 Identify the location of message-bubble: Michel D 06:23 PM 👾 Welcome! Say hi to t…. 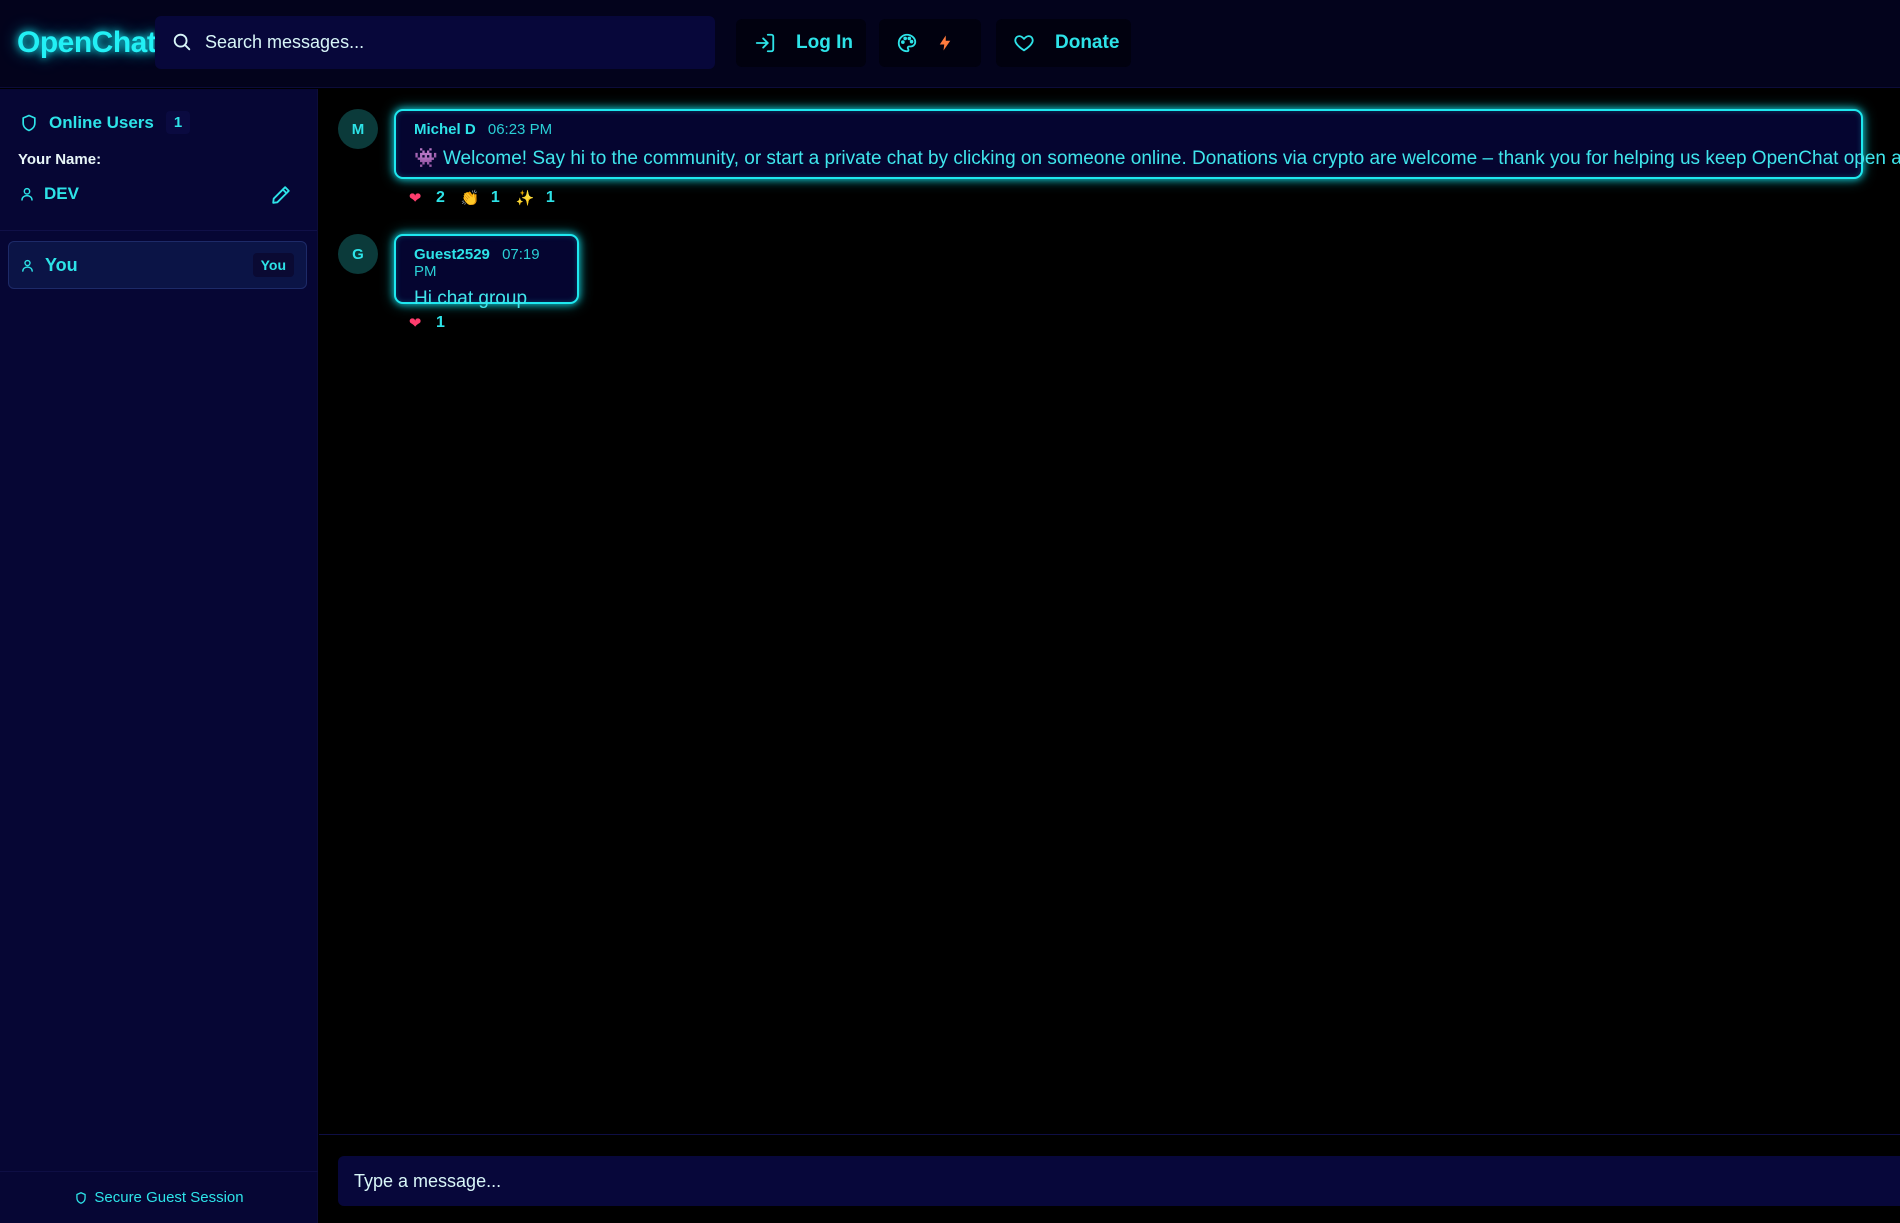
(1147, 144).